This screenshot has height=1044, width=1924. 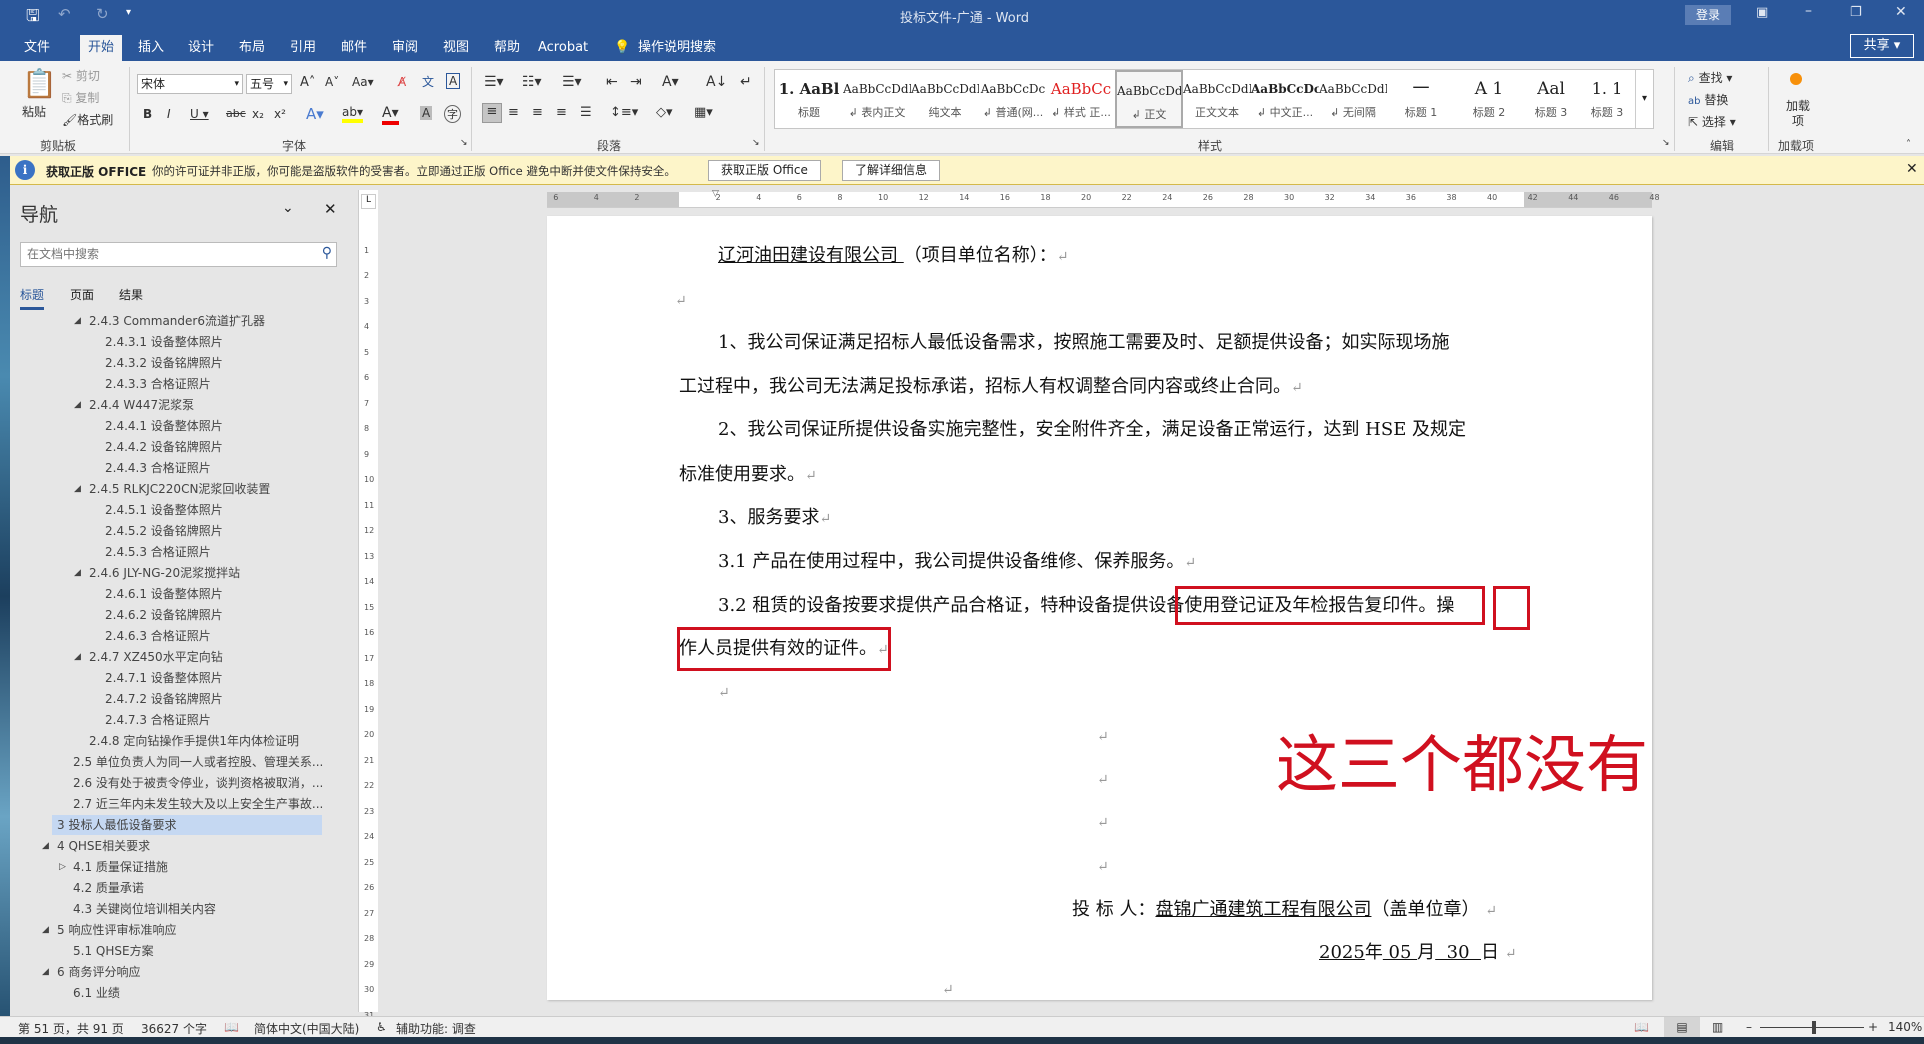 What do you see at coordinates (1873, 1027) in the screenshot?
I see `zoom-in-button: +` at bounding box center [1873, 1027].